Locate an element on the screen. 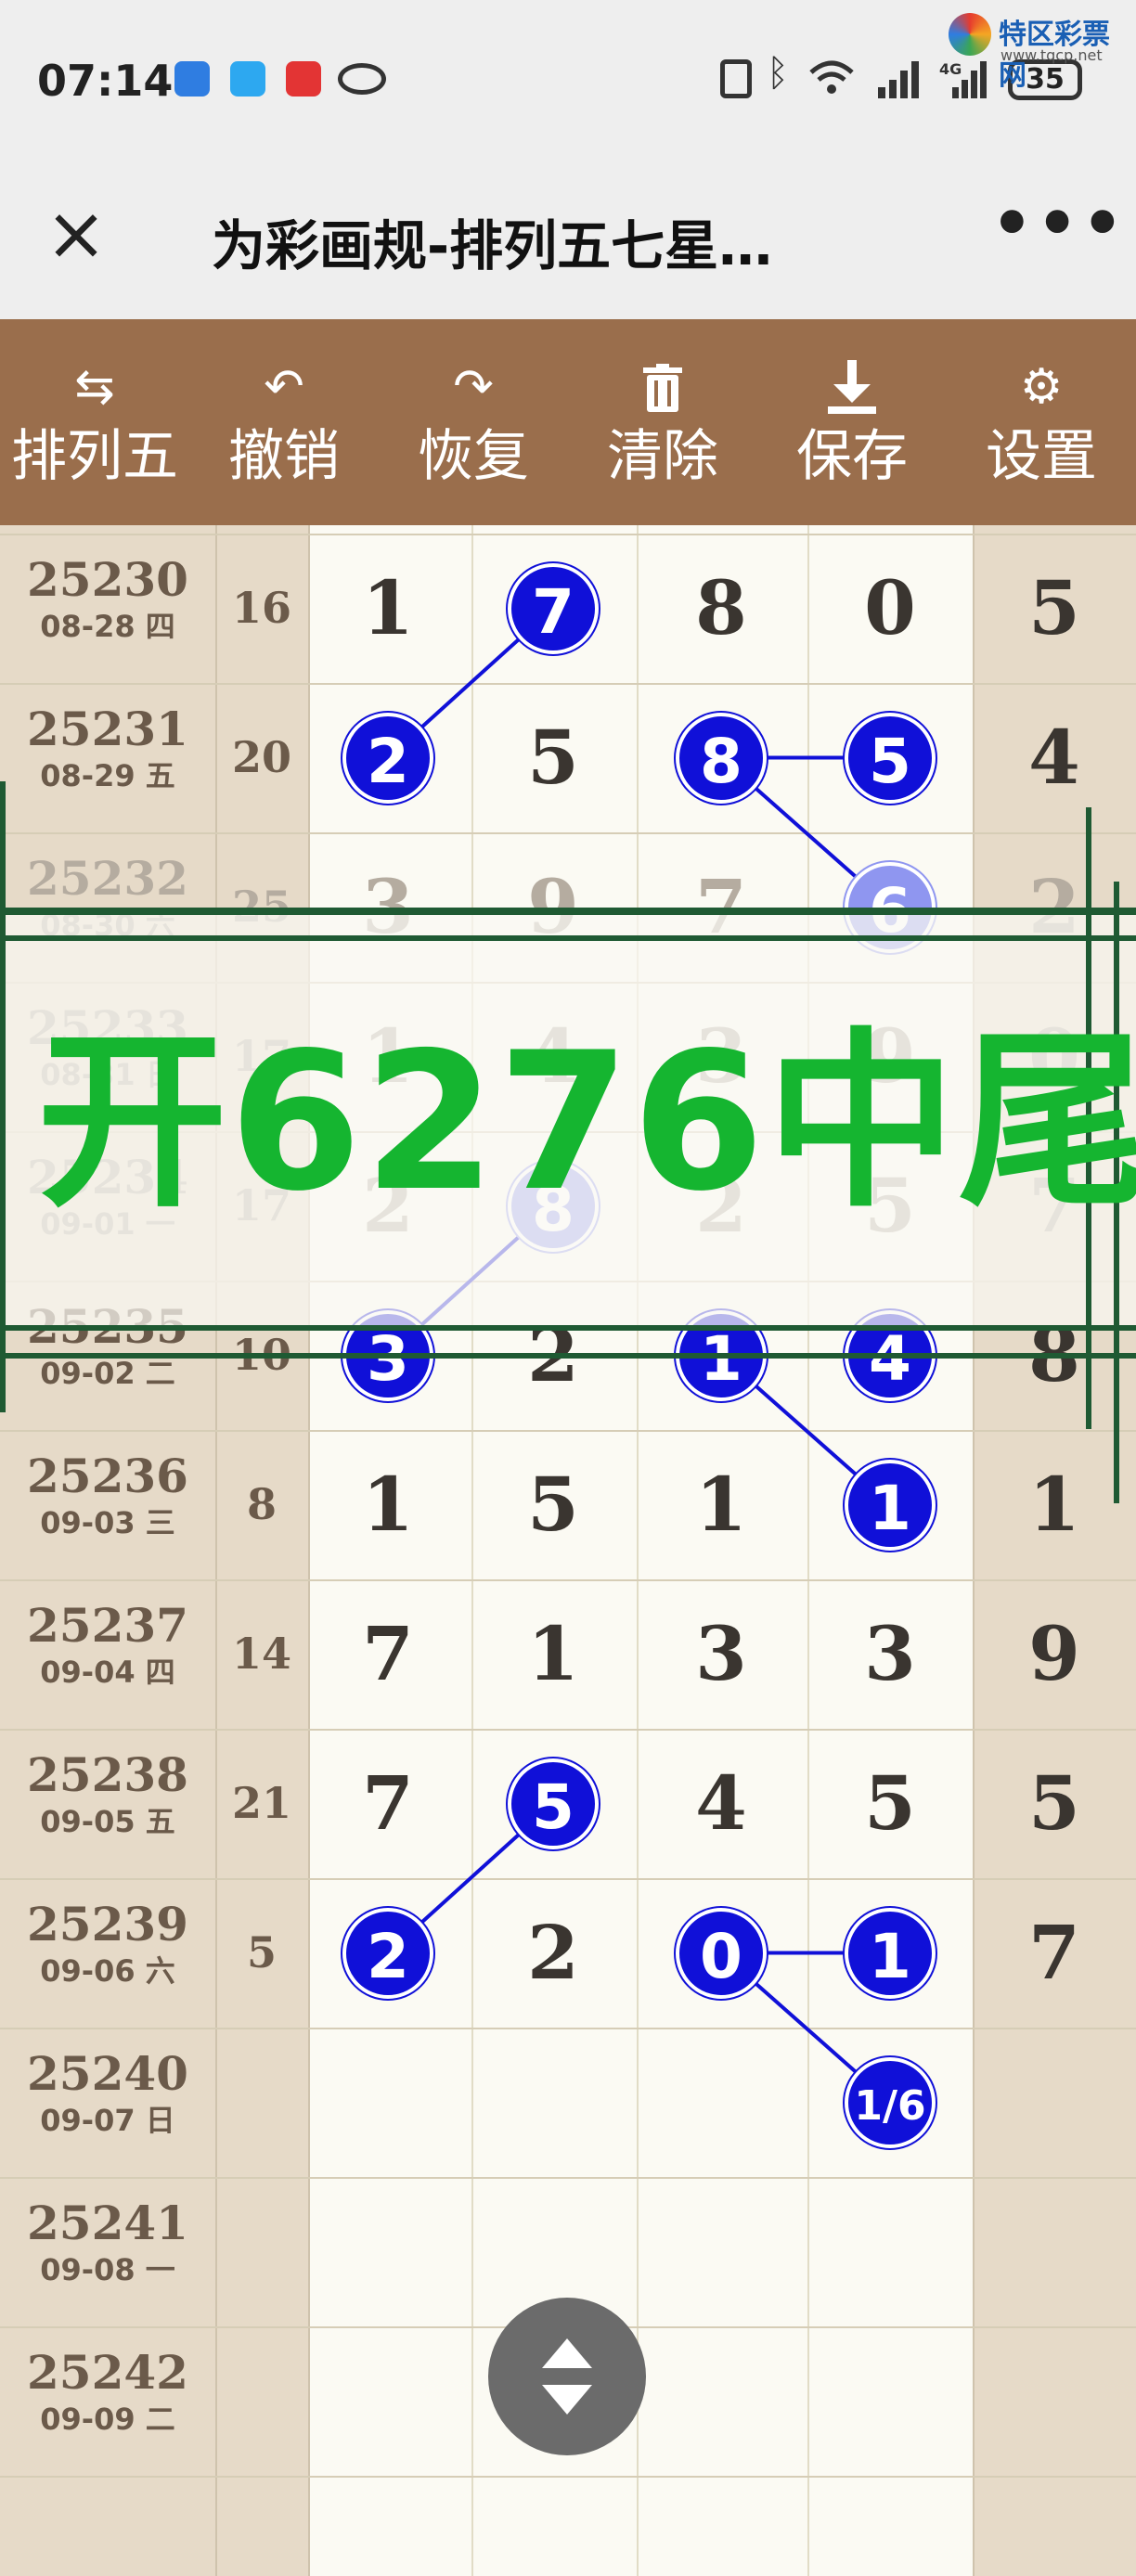 Image resolution: width=1136 pixels, height=2576 pixels. sum-cell: 20 is located at coordinates (261, 757).